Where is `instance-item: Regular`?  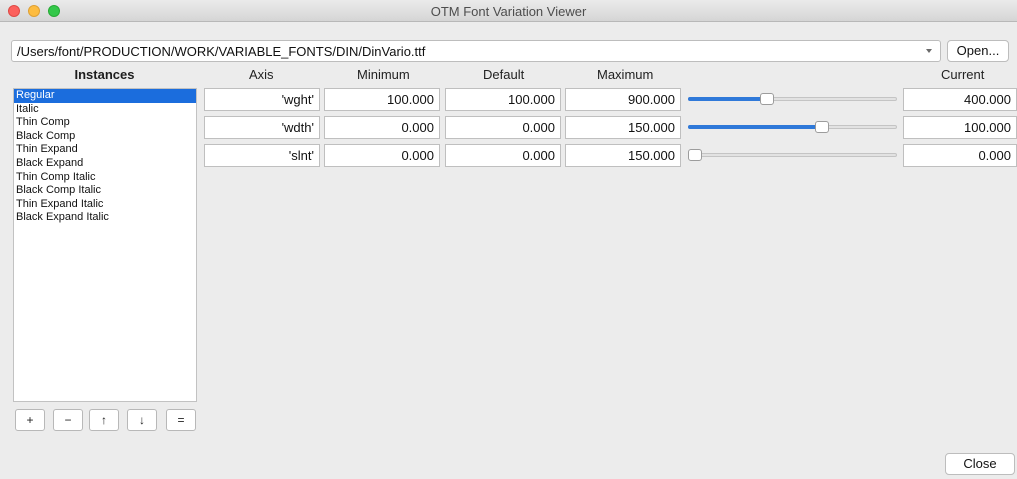 instance-item: Regular is located at coordinates (105, 96).